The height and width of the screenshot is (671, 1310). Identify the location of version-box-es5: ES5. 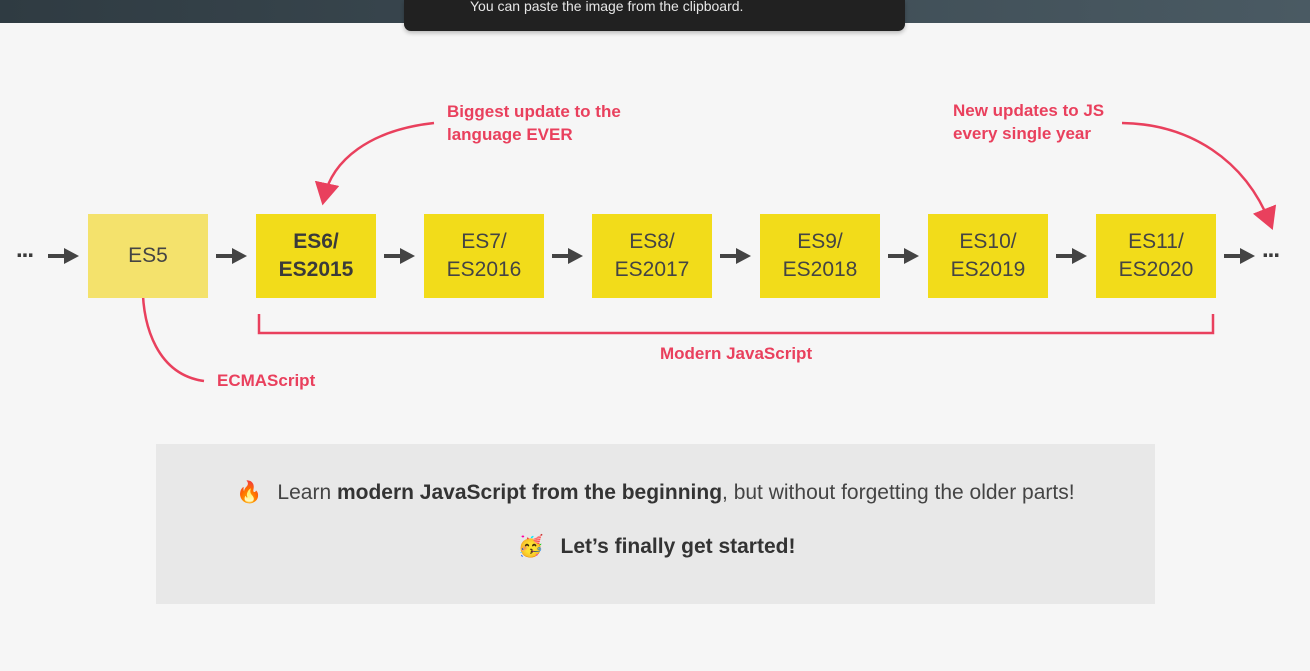
(148, 256).